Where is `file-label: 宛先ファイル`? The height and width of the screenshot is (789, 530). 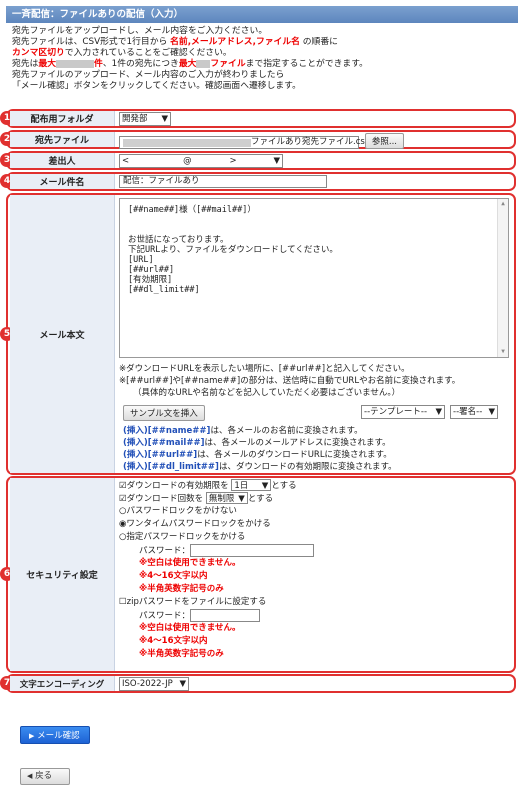 file-label: 宛先ファイル is located at coordinates (62, 139).